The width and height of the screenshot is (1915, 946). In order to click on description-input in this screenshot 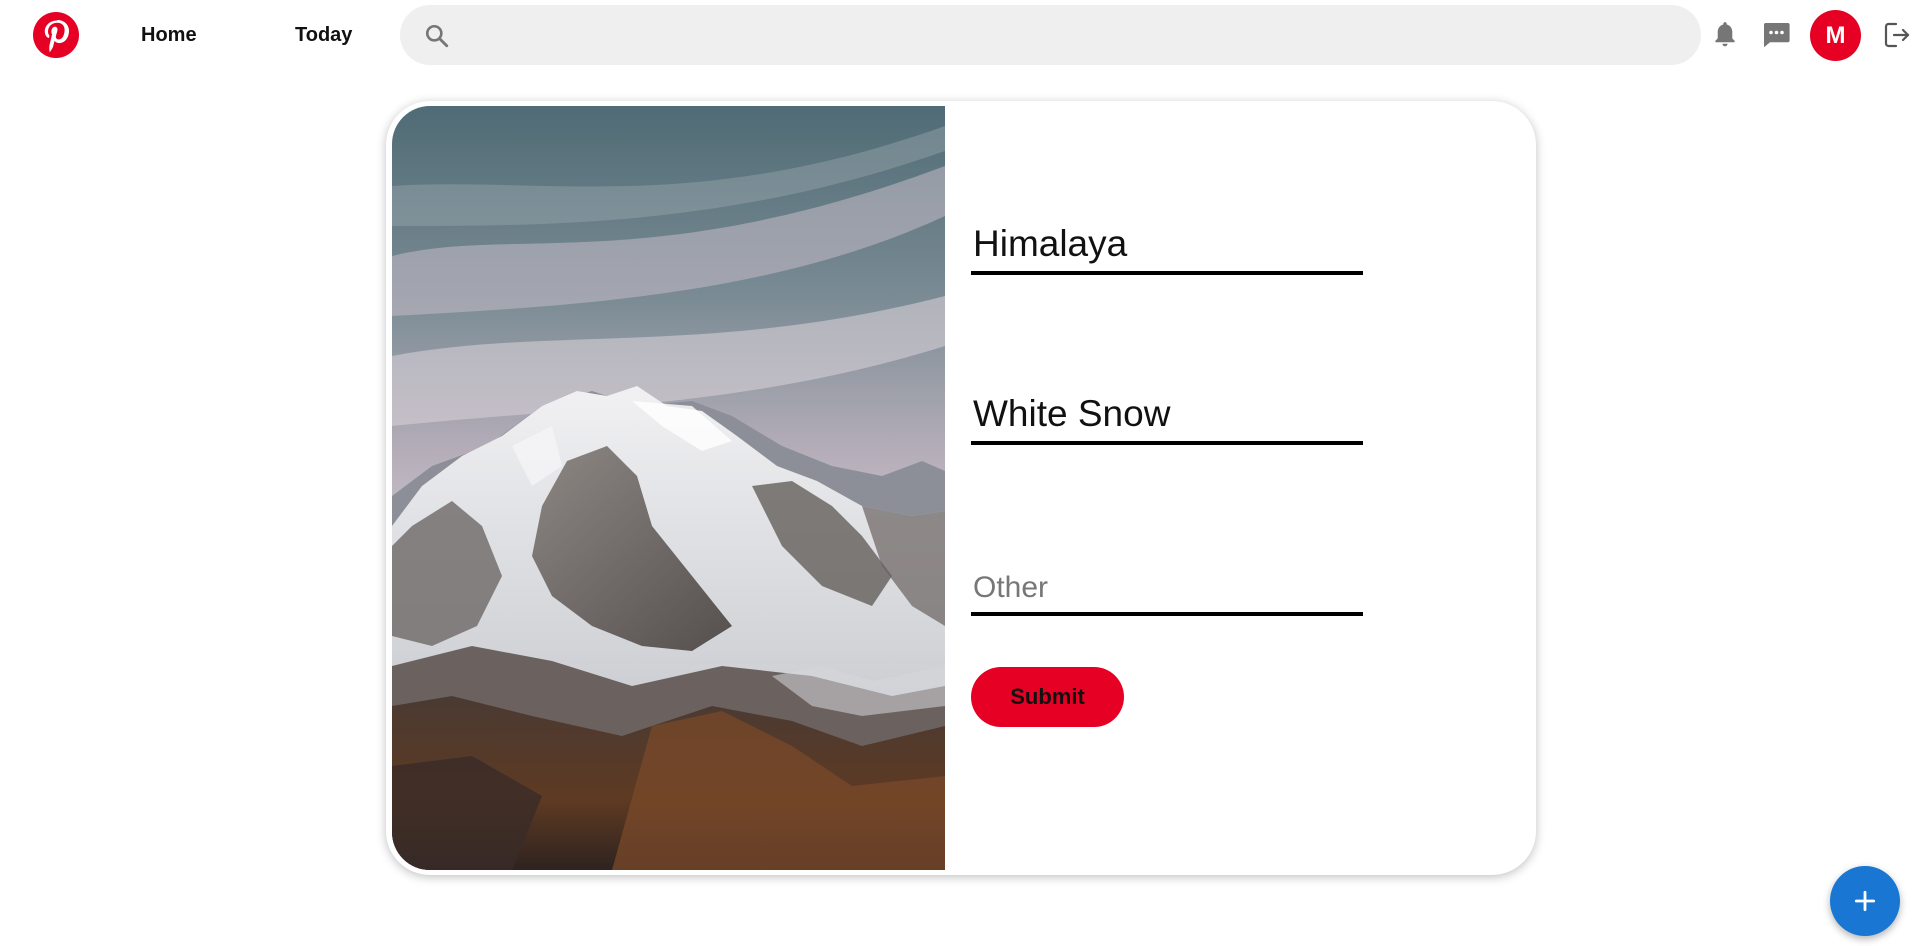, I will do `click(1165, 414)`.